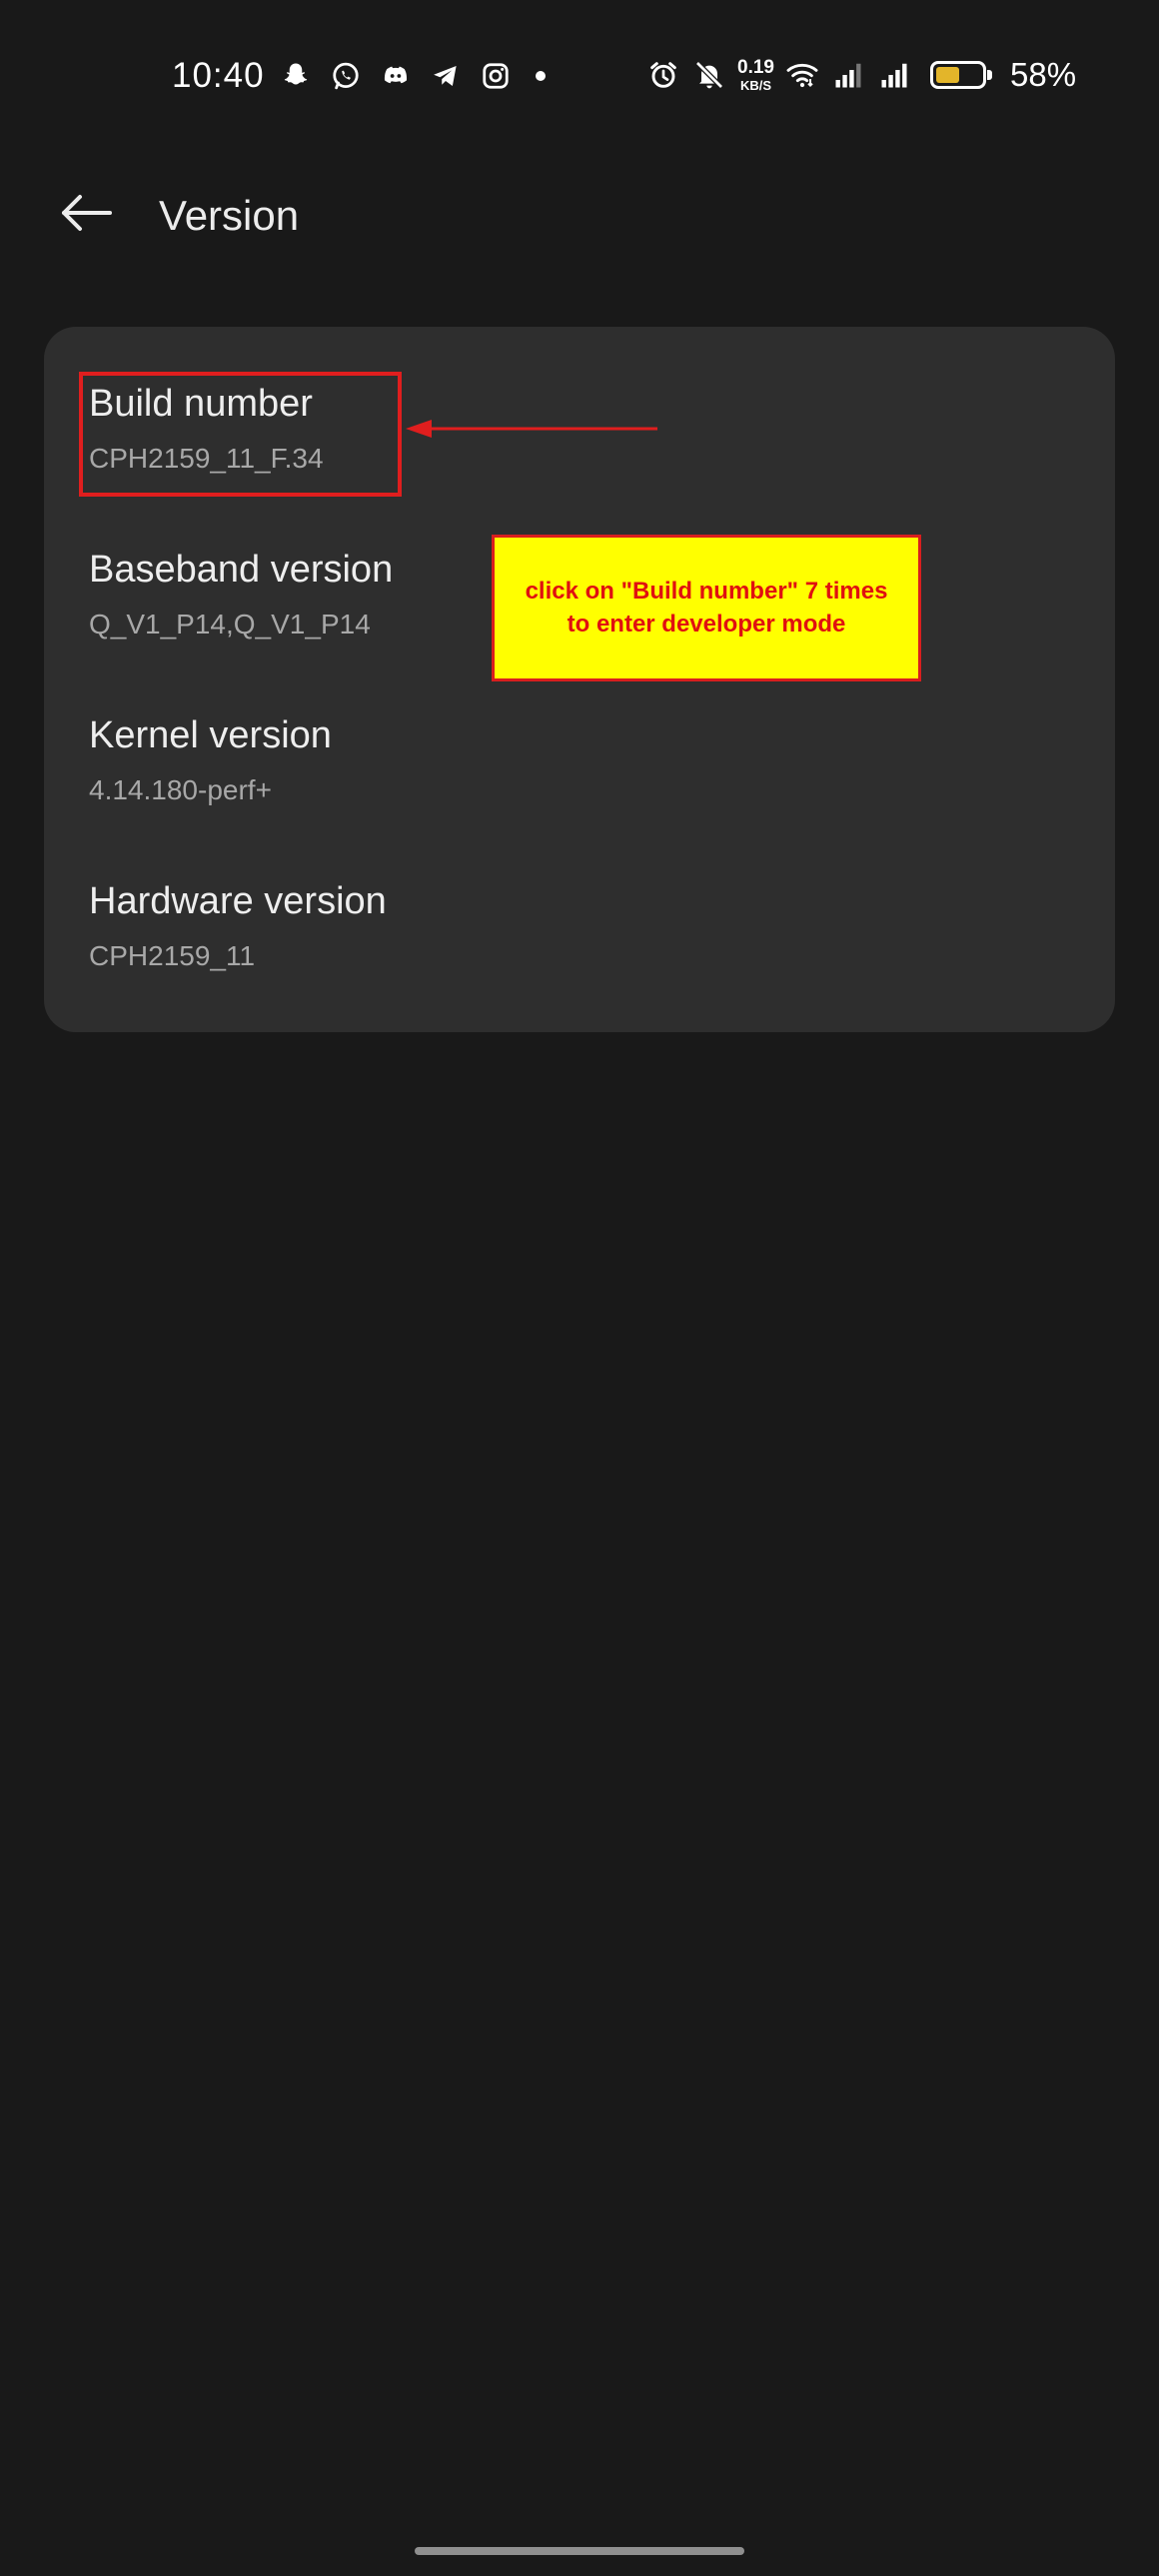 The image size is (1159, 2576). What do you see at coordinates (756, 67) in the screenshot?
I see `network-speed-value: 0.19` at bounding box center [756, 67].